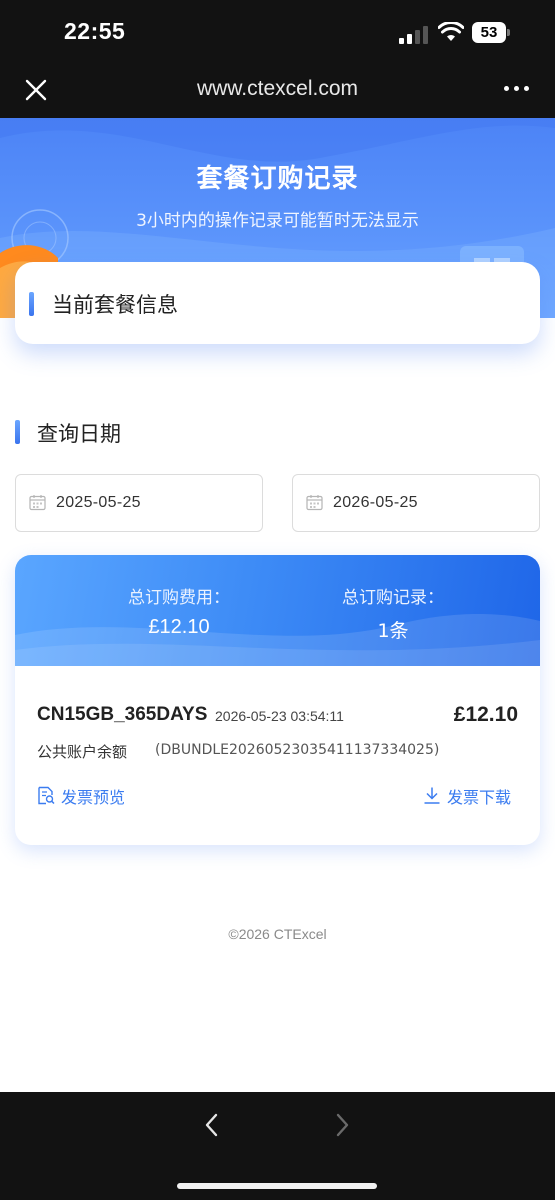 This screenshot has width=555, height=1200. What do you see at coordinates (179, 611) in the screenshot?
I see `total-fee-block: 总订购费用： £12.10` at bounding box center [179, 611].